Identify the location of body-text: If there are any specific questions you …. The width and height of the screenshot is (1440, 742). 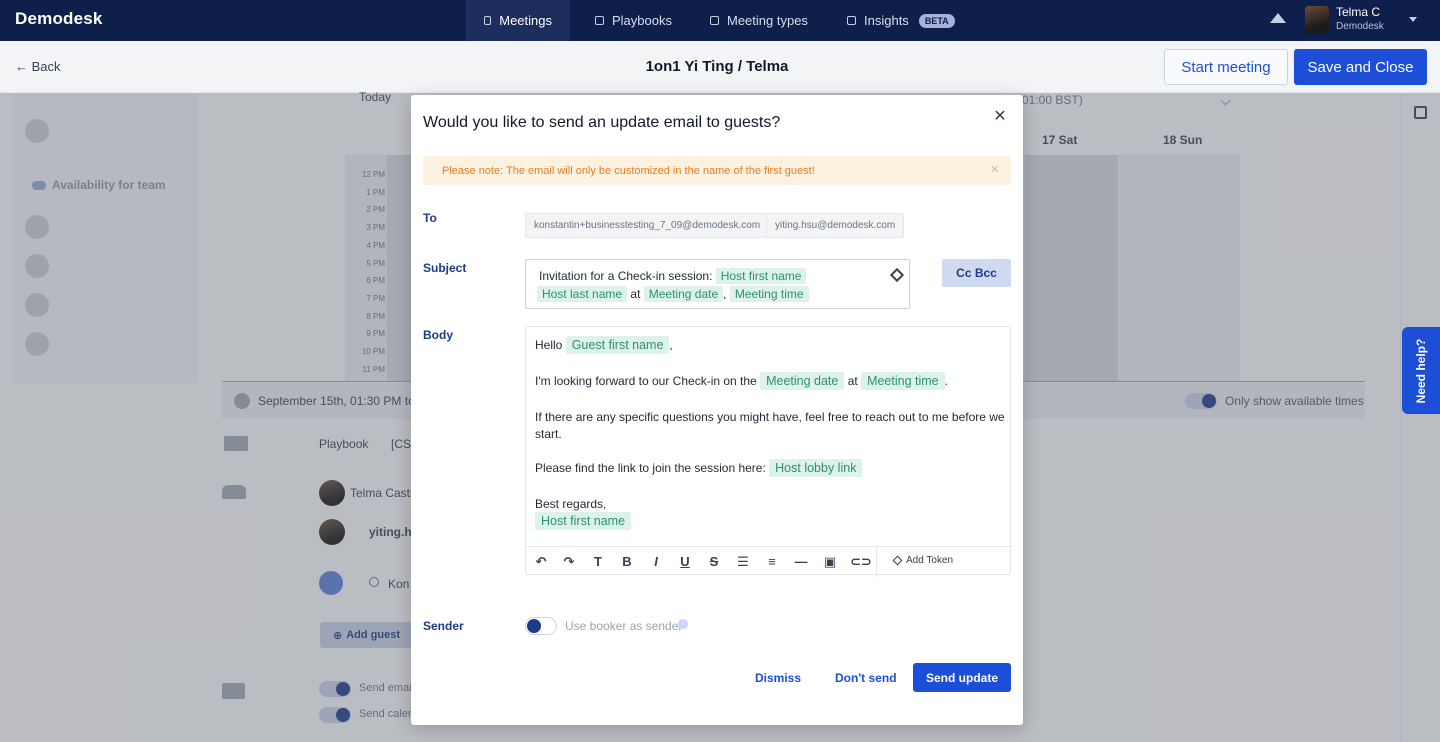
(770, 417).